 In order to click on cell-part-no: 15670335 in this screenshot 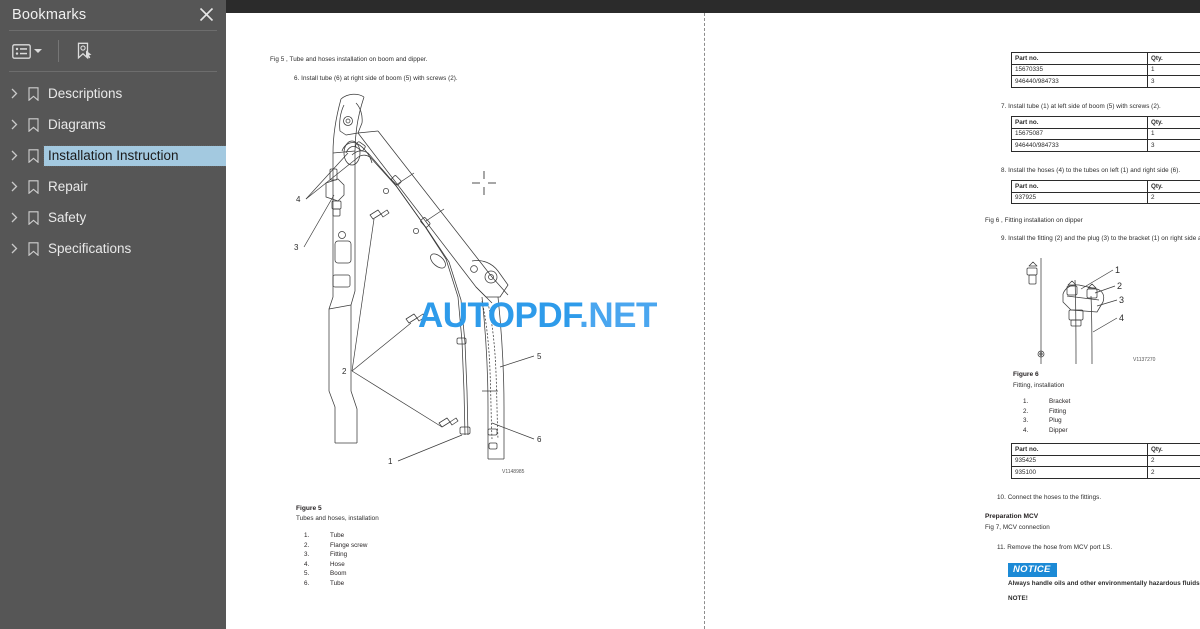, I will do `click(1079, 70)`.